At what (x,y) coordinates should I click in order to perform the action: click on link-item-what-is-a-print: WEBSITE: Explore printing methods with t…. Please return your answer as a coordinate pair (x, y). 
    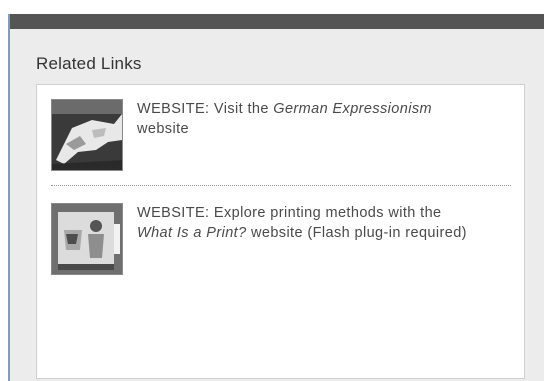
    Looking at the image, I should click on (264, 239).